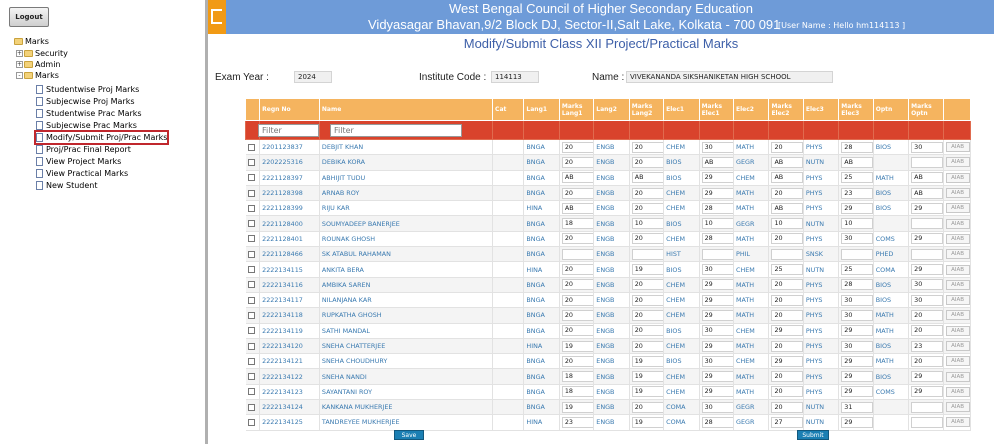 Image resolution: width=994 pixels, height=444 pixels. What do you see at coordinates (66, 185) in the screenshot?
I see `tree-item-new-student: New Student` at bounding box center [66, 185].